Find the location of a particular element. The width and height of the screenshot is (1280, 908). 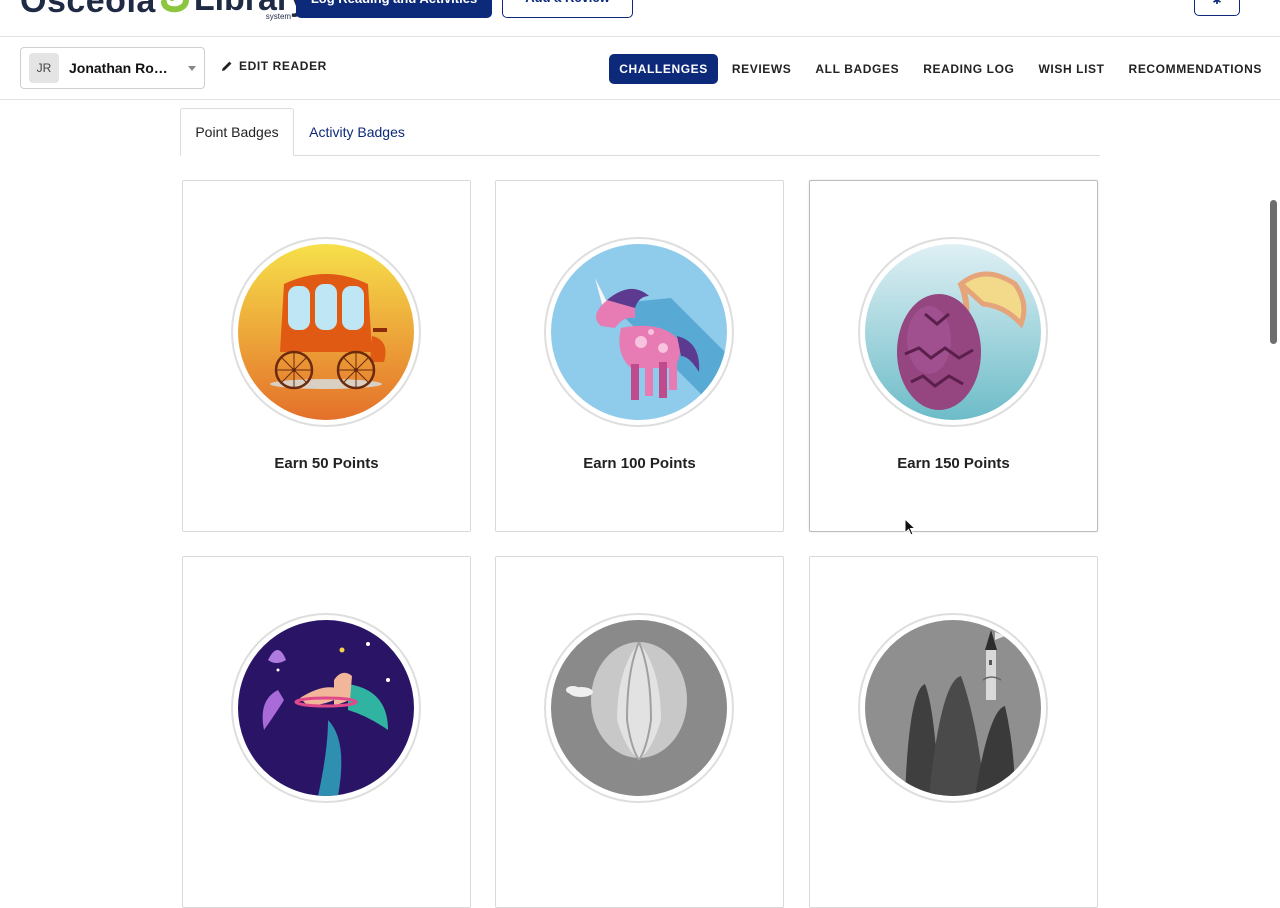

nav-all-badges: ALL BADGES is located at coordinates (857, 69).